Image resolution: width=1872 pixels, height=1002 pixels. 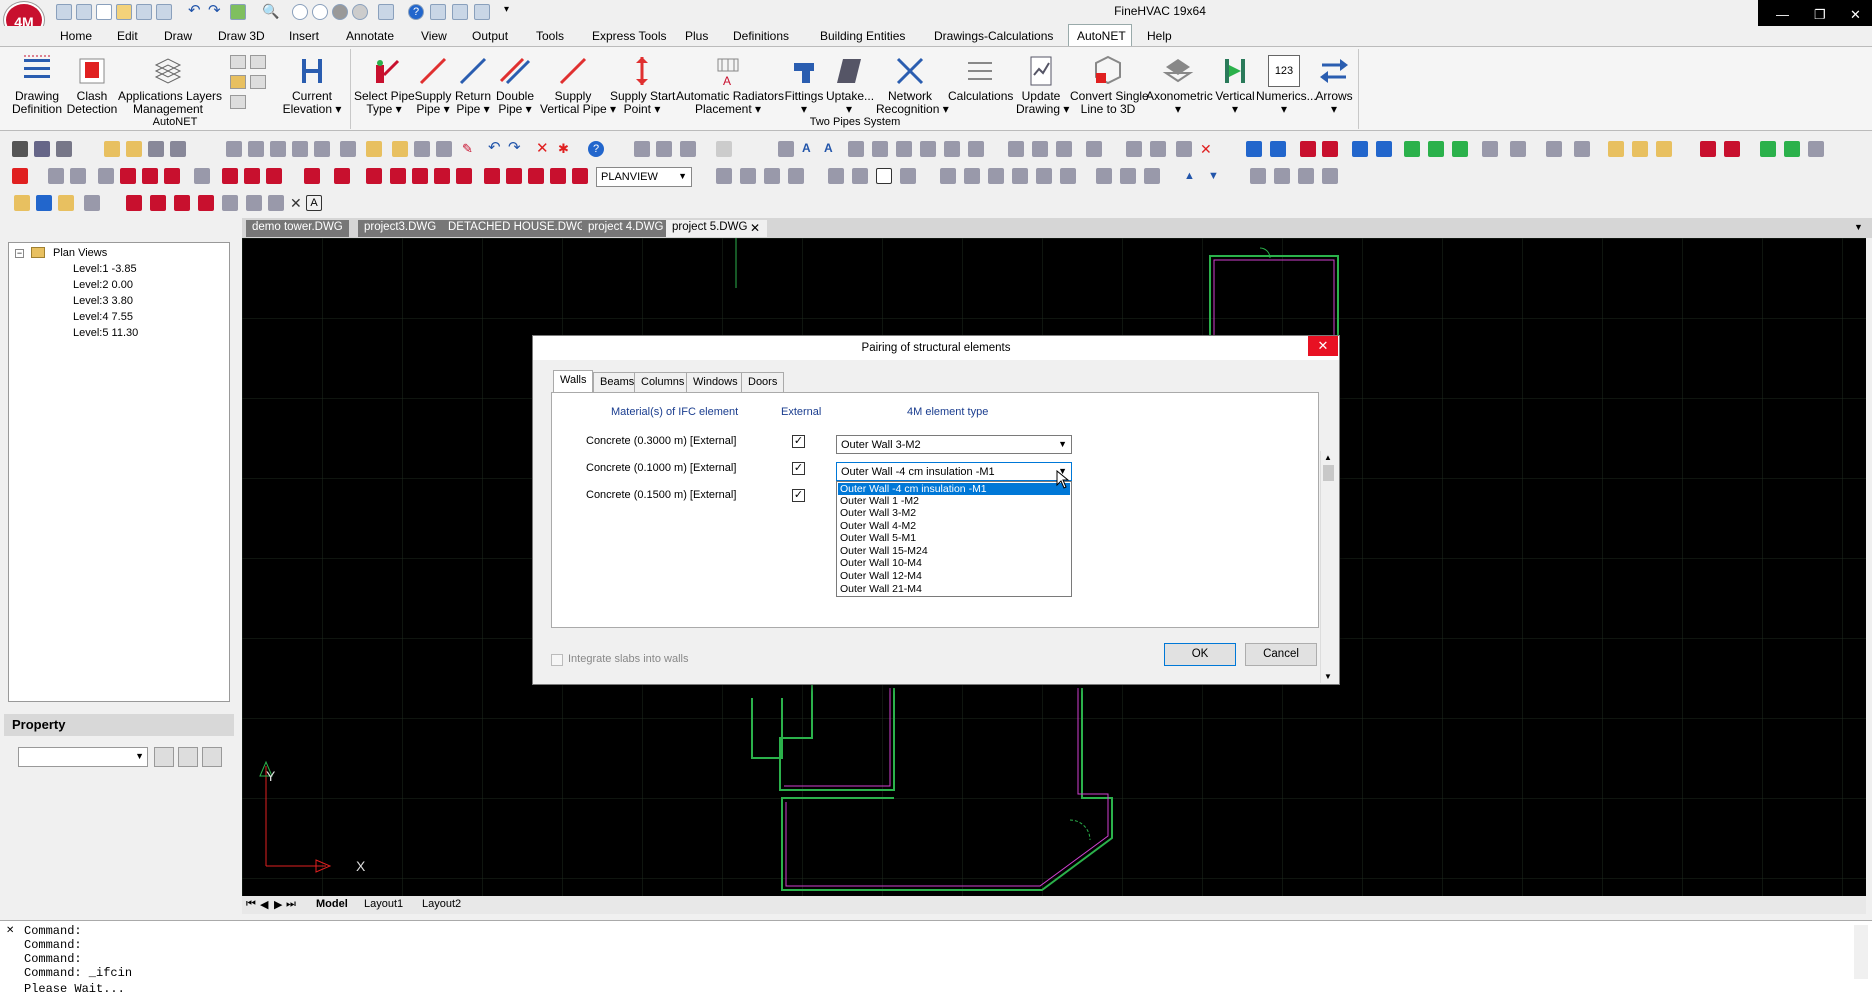 What do you see at coordinates (573, 381) in the screenshot?
I see `tab-walls: Walls` at bounding box center [573, 381].